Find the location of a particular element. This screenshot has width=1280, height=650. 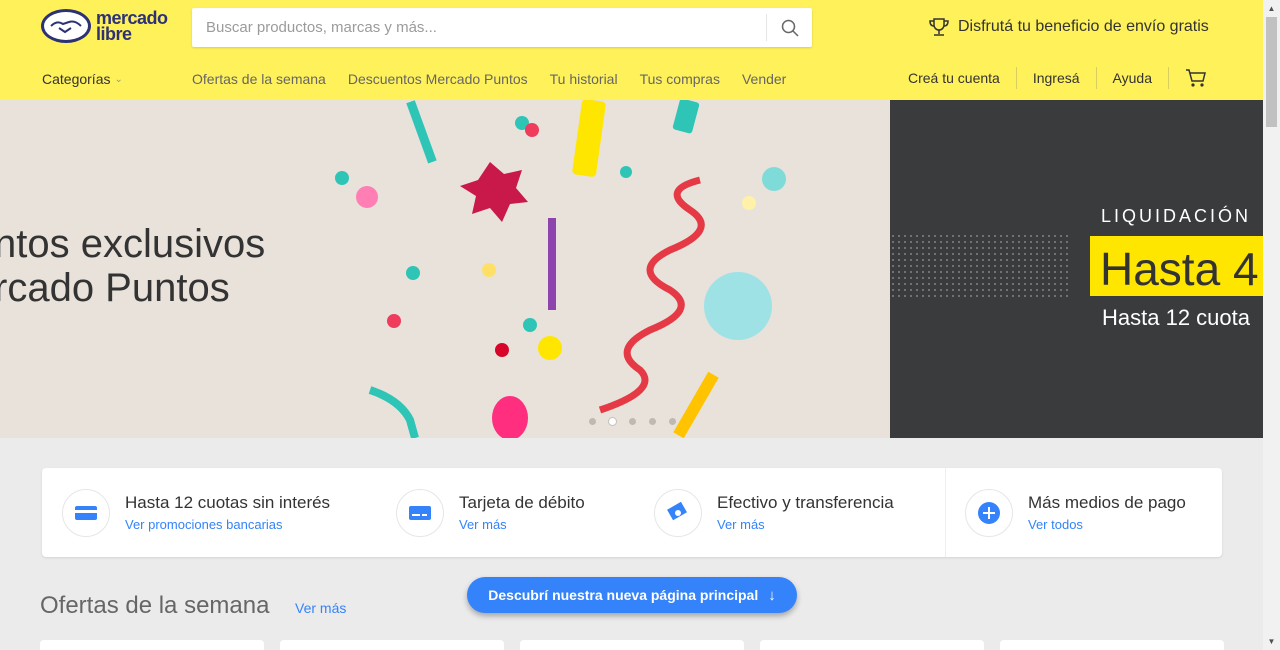

free-shipping-promo: Disfrutá tu beneficio de envío gratis is located at coordinates (1068, 27).